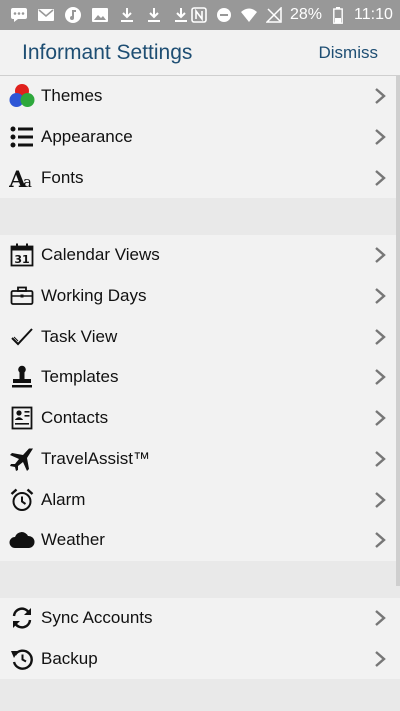  Describe the element at coordinates (200, 459) in the screenshot. I see `settings-item-travelassist: TravelAssist™` at that location.